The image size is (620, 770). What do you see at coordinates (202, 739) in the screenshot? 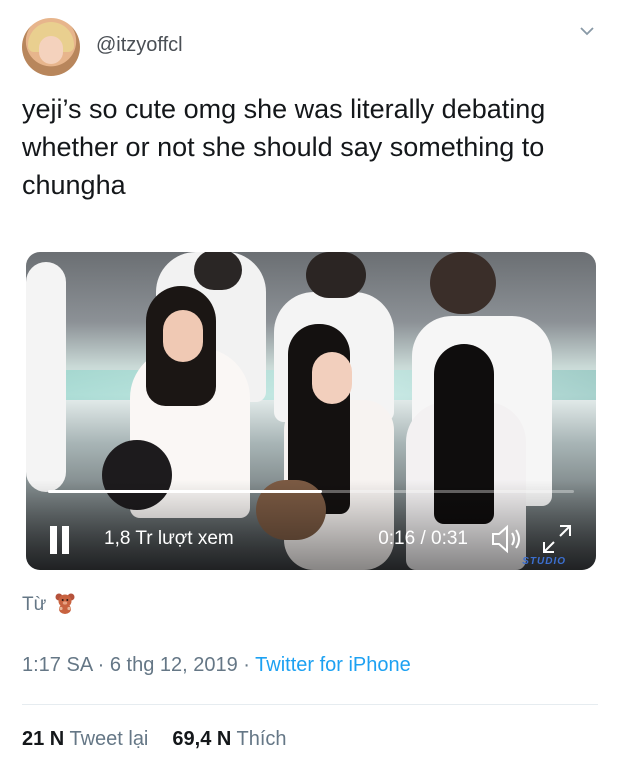
I see `likes-count: 69,4 N` at bounding box center [202, 739].